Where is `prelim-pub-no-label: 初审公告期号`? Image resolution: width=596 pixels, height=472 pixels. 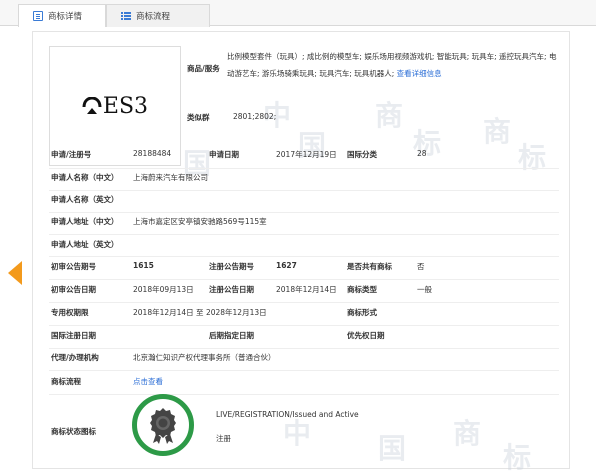 prelim-pub-no-label: 初审公告期号 is located at coordinates (73, 266).